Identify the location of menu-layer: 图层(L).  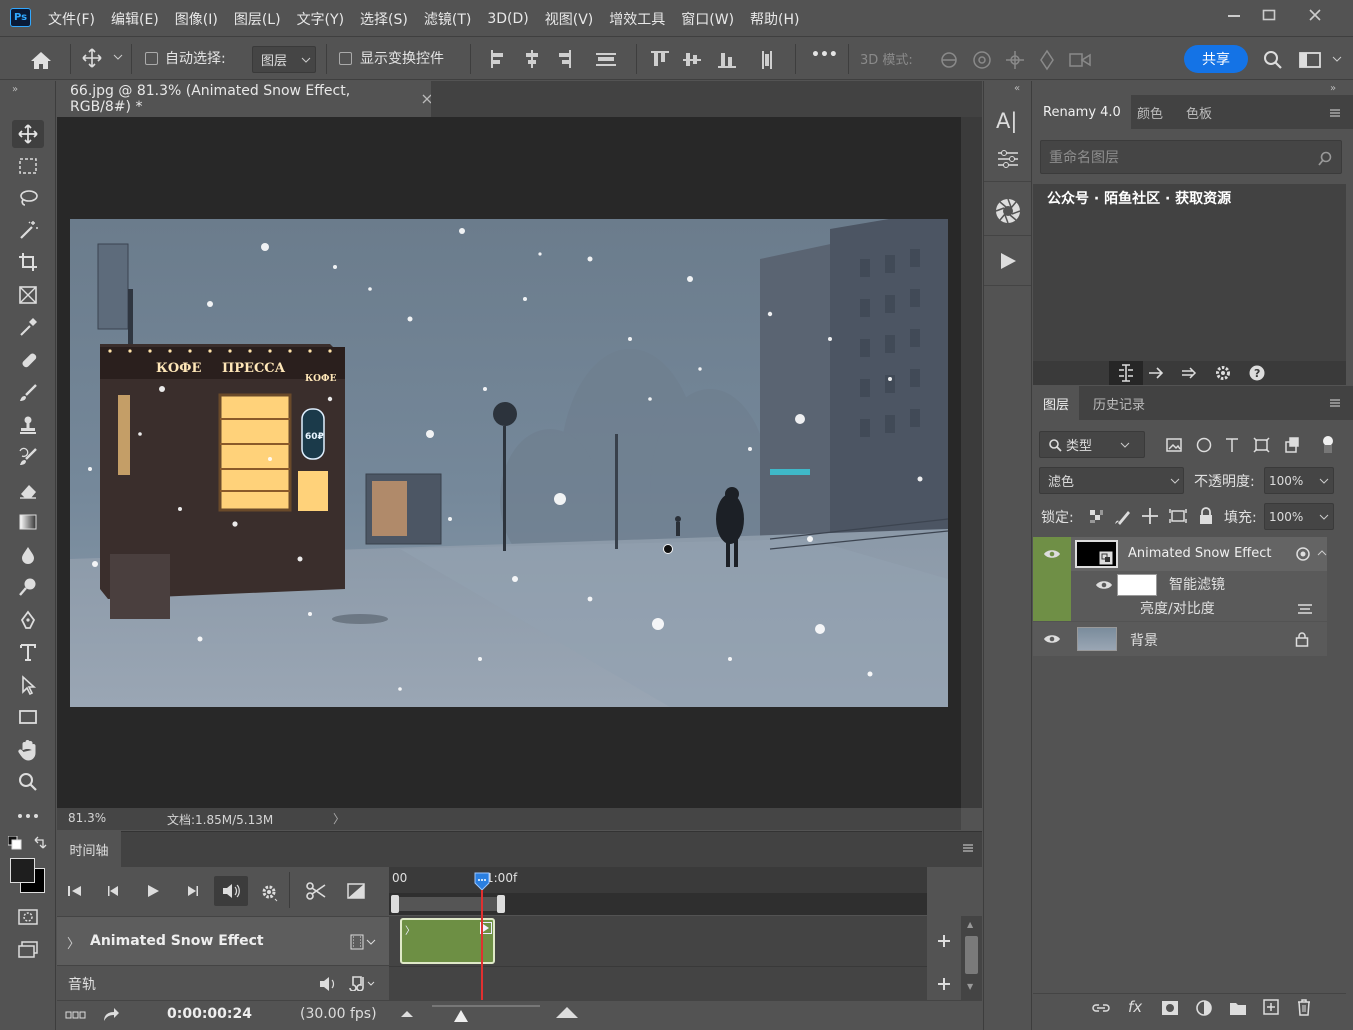
(257, 19).